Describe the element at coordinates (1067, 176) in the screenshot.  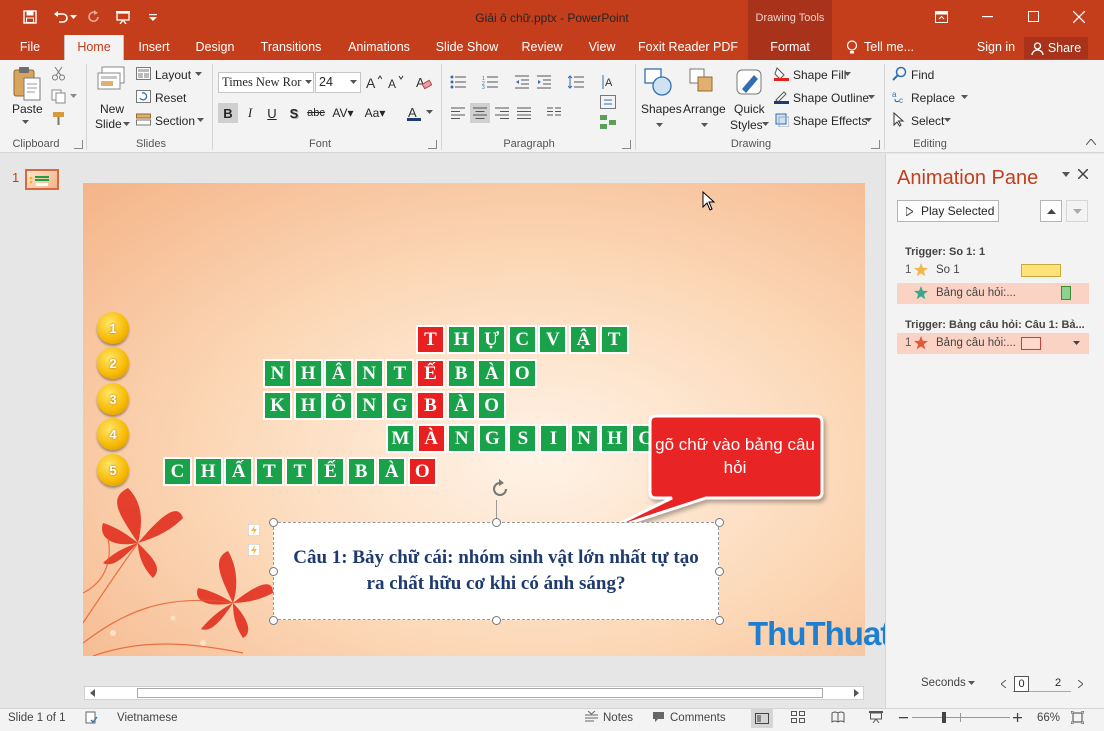
I see `pane-options-icon` at that location.